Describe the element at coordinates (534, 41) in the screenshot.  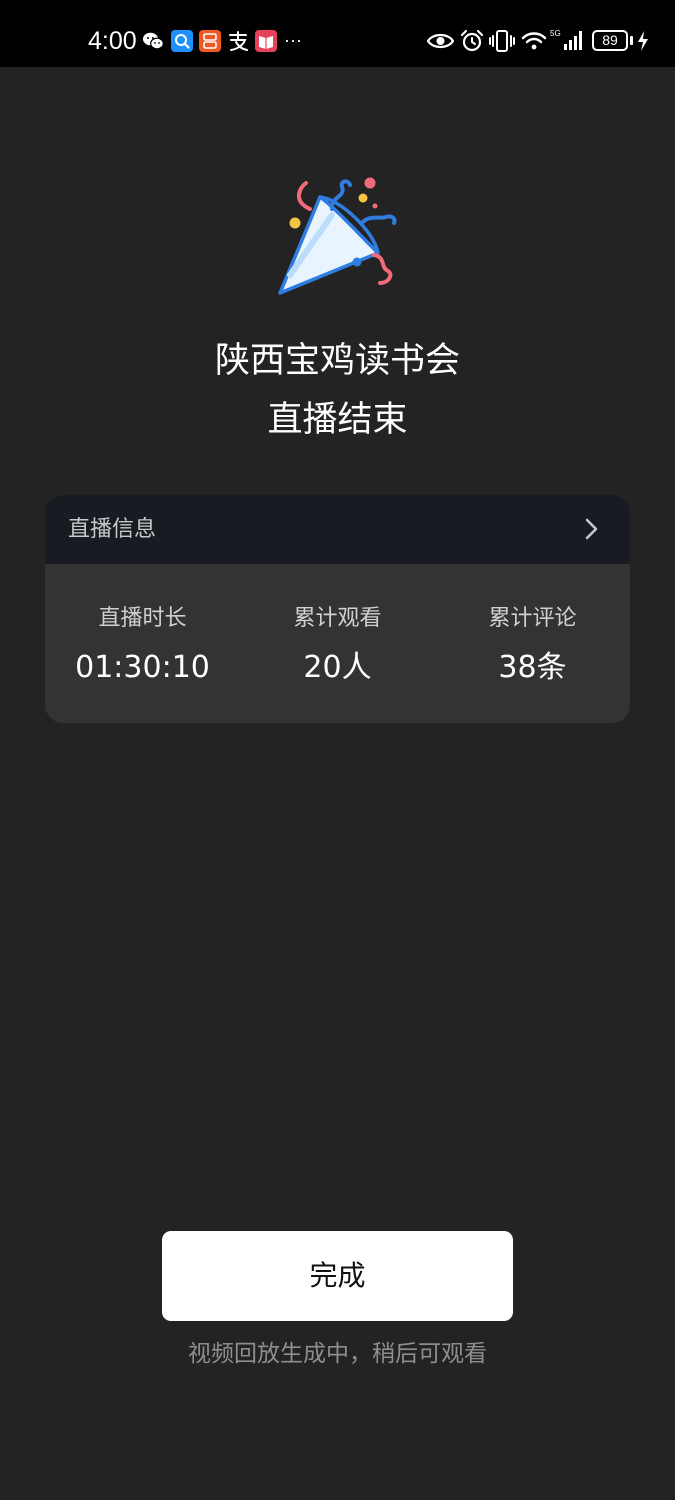
I see `wifi-icon` at that location.